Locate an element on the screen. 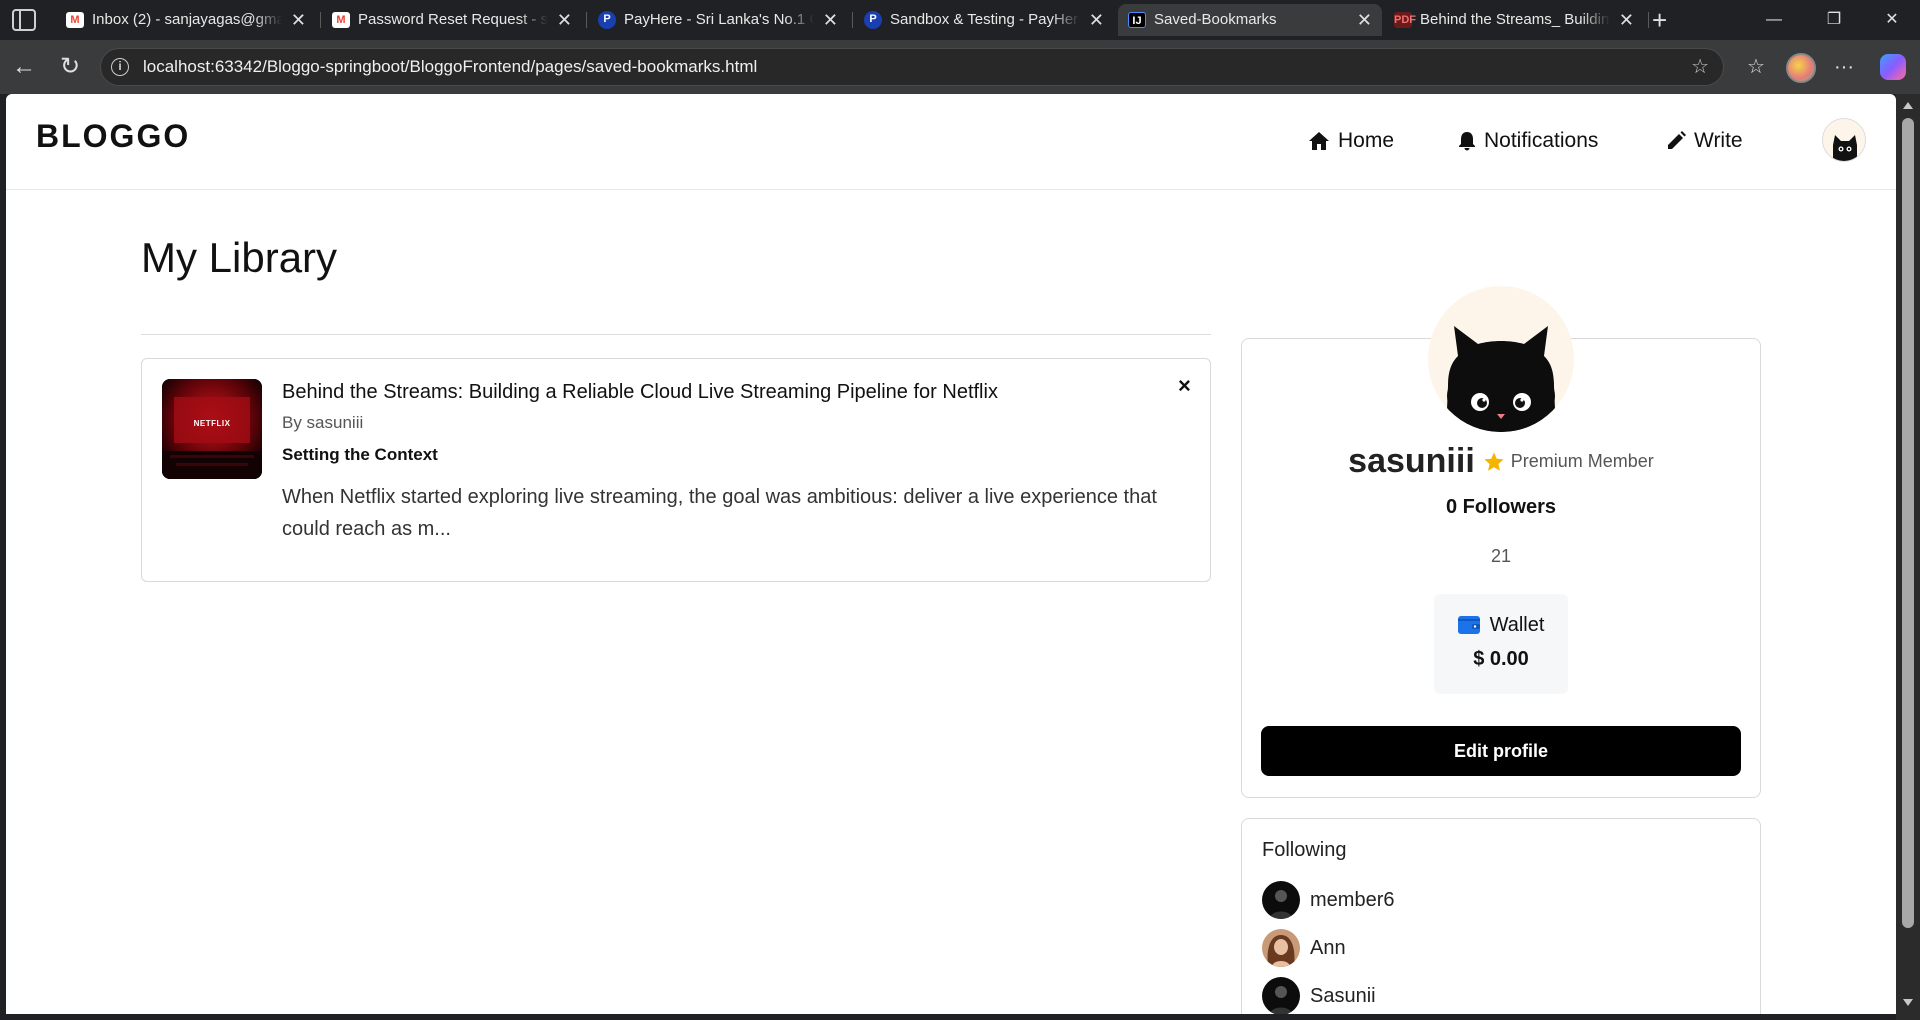  username-row: sasuniii Premium Member is located at coordinates (1501, 461).